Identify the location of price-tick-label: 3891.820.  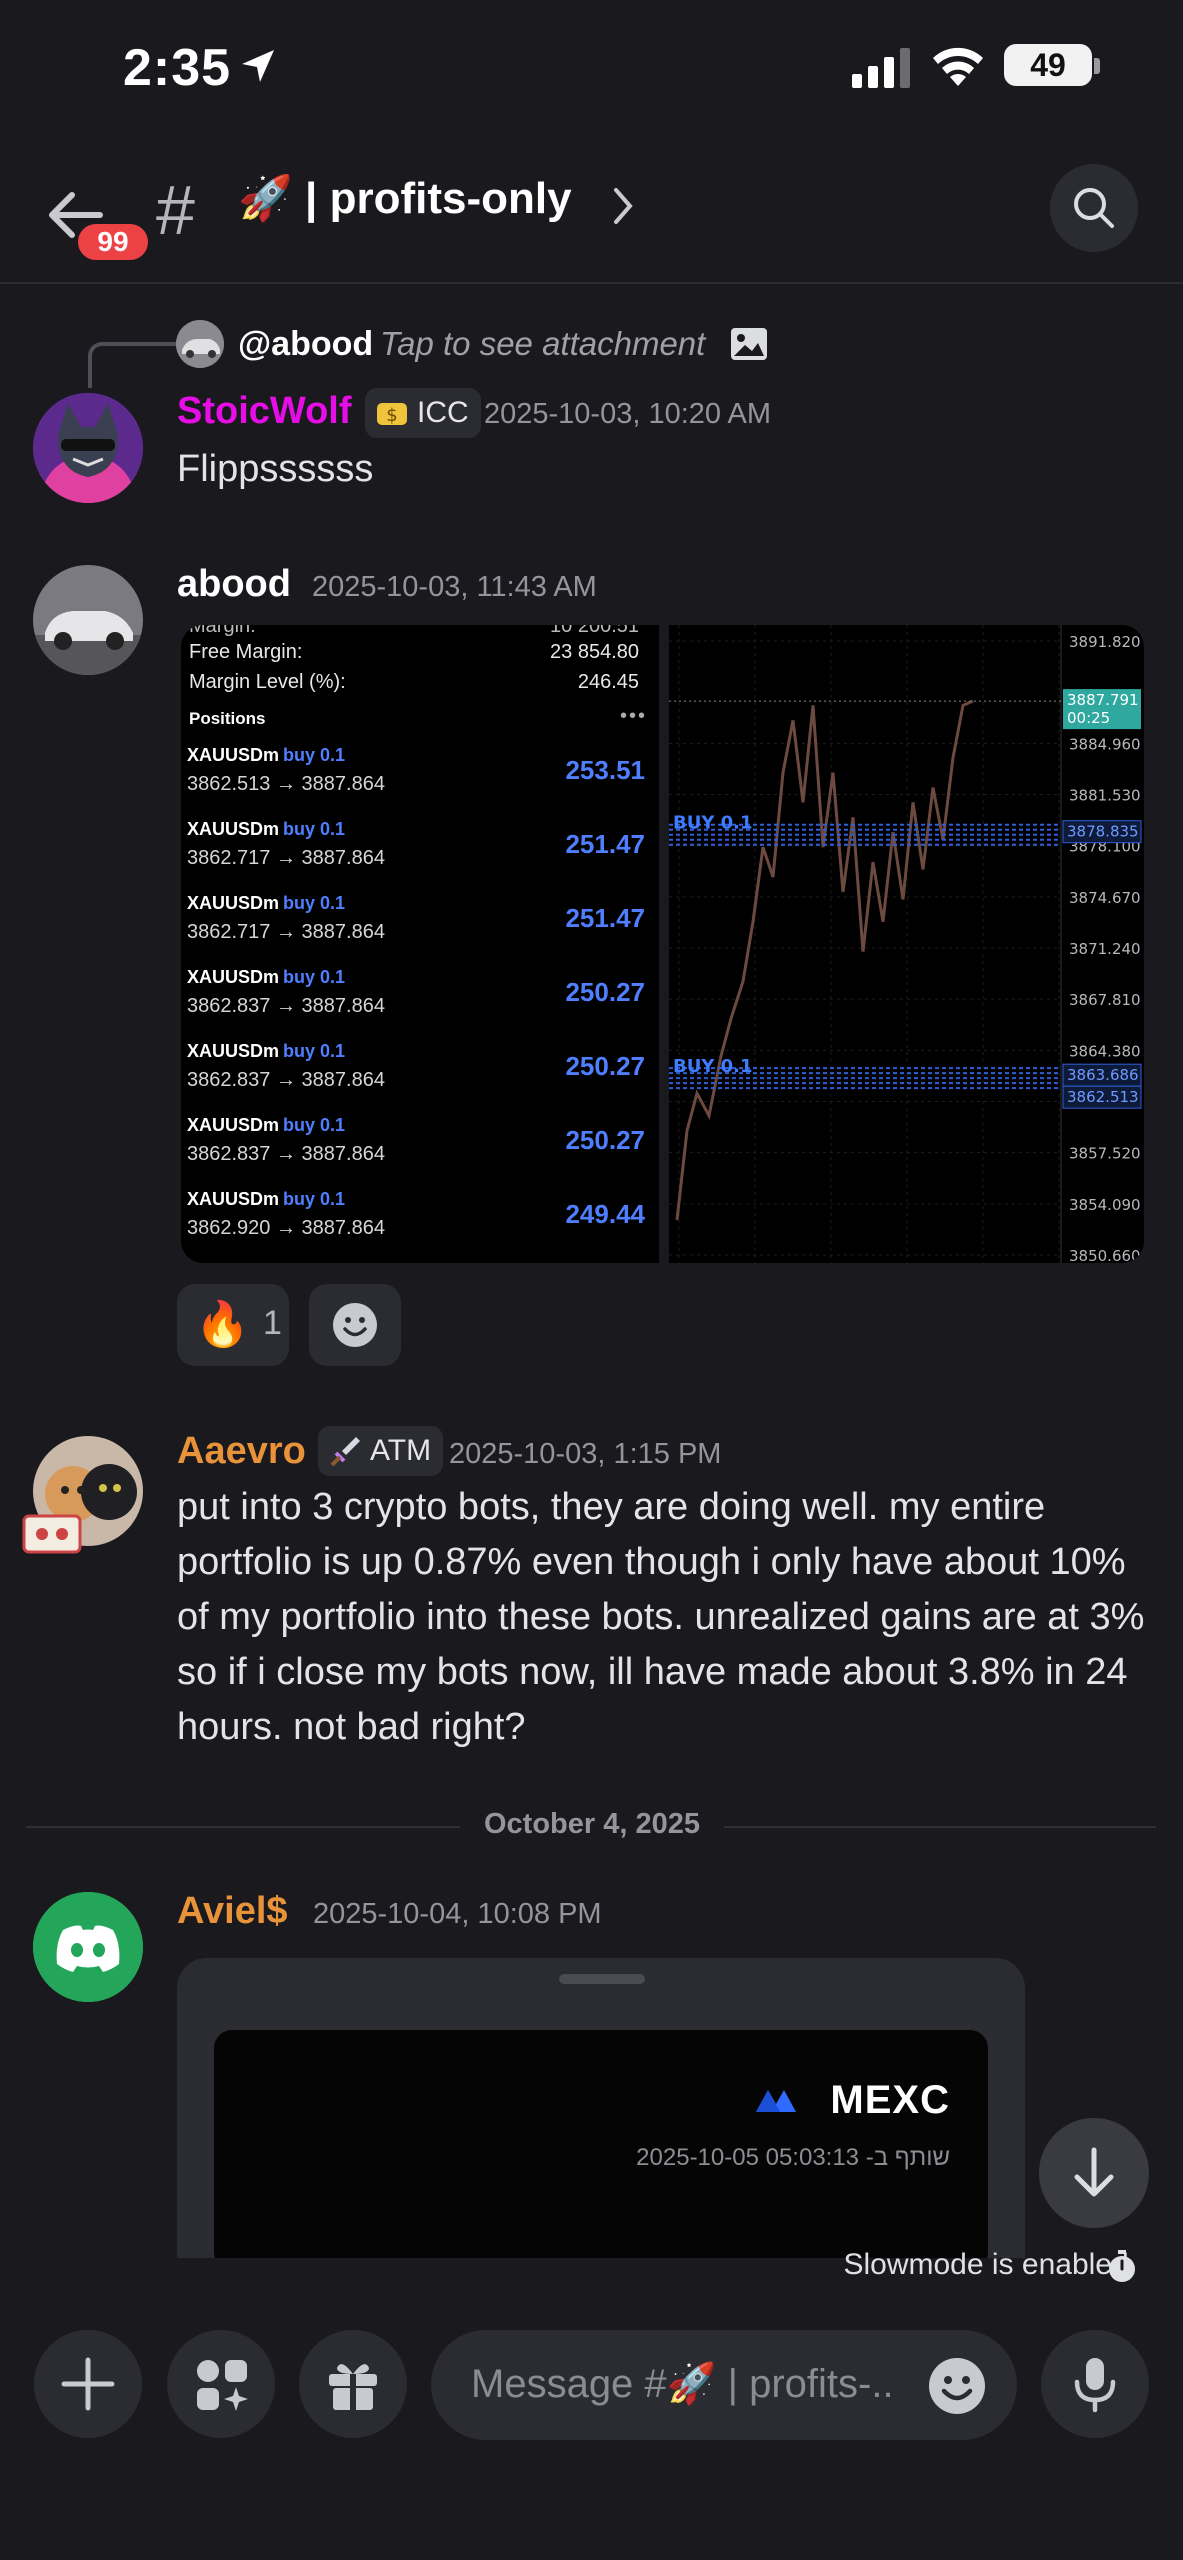
(1105, 642).